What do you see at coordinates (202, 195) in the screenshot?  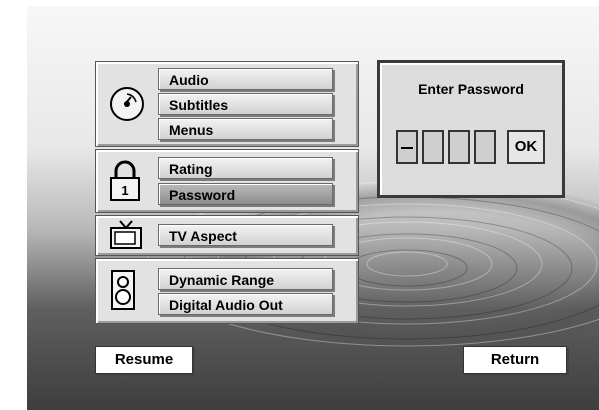 I see `password-label: Password` at bounding box center [202, 195].